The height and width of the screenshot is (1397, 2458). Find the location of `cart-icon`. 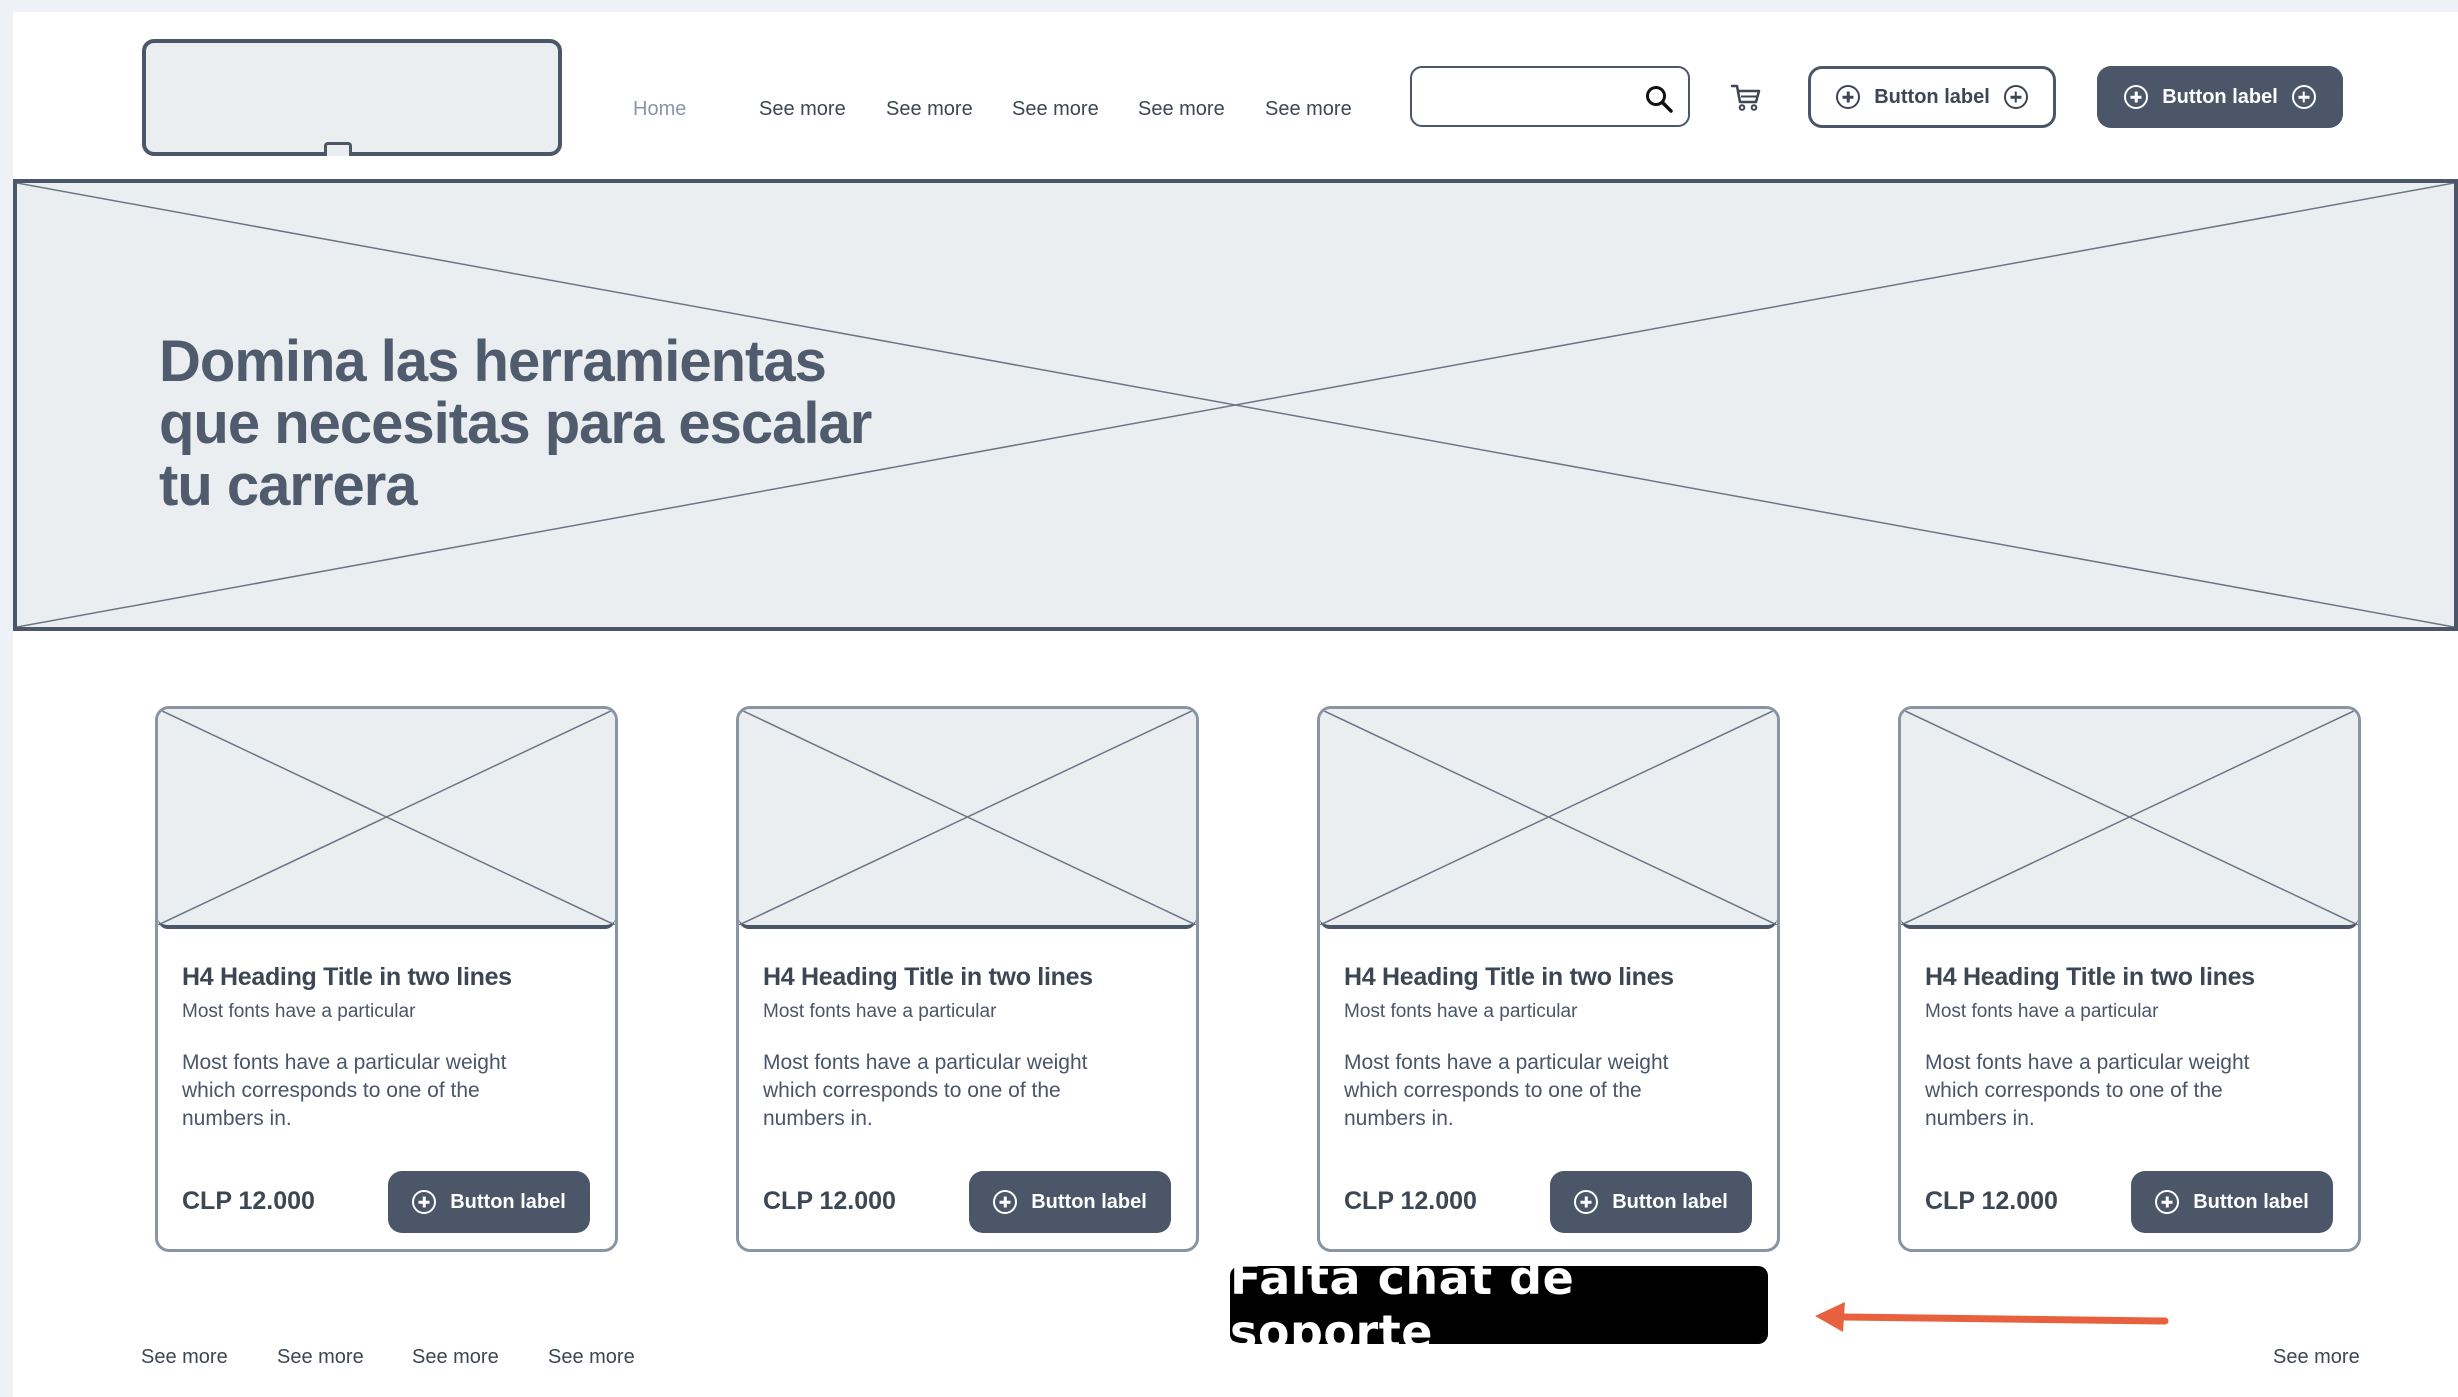

cart-icon is located at coordinates (1746, 97).